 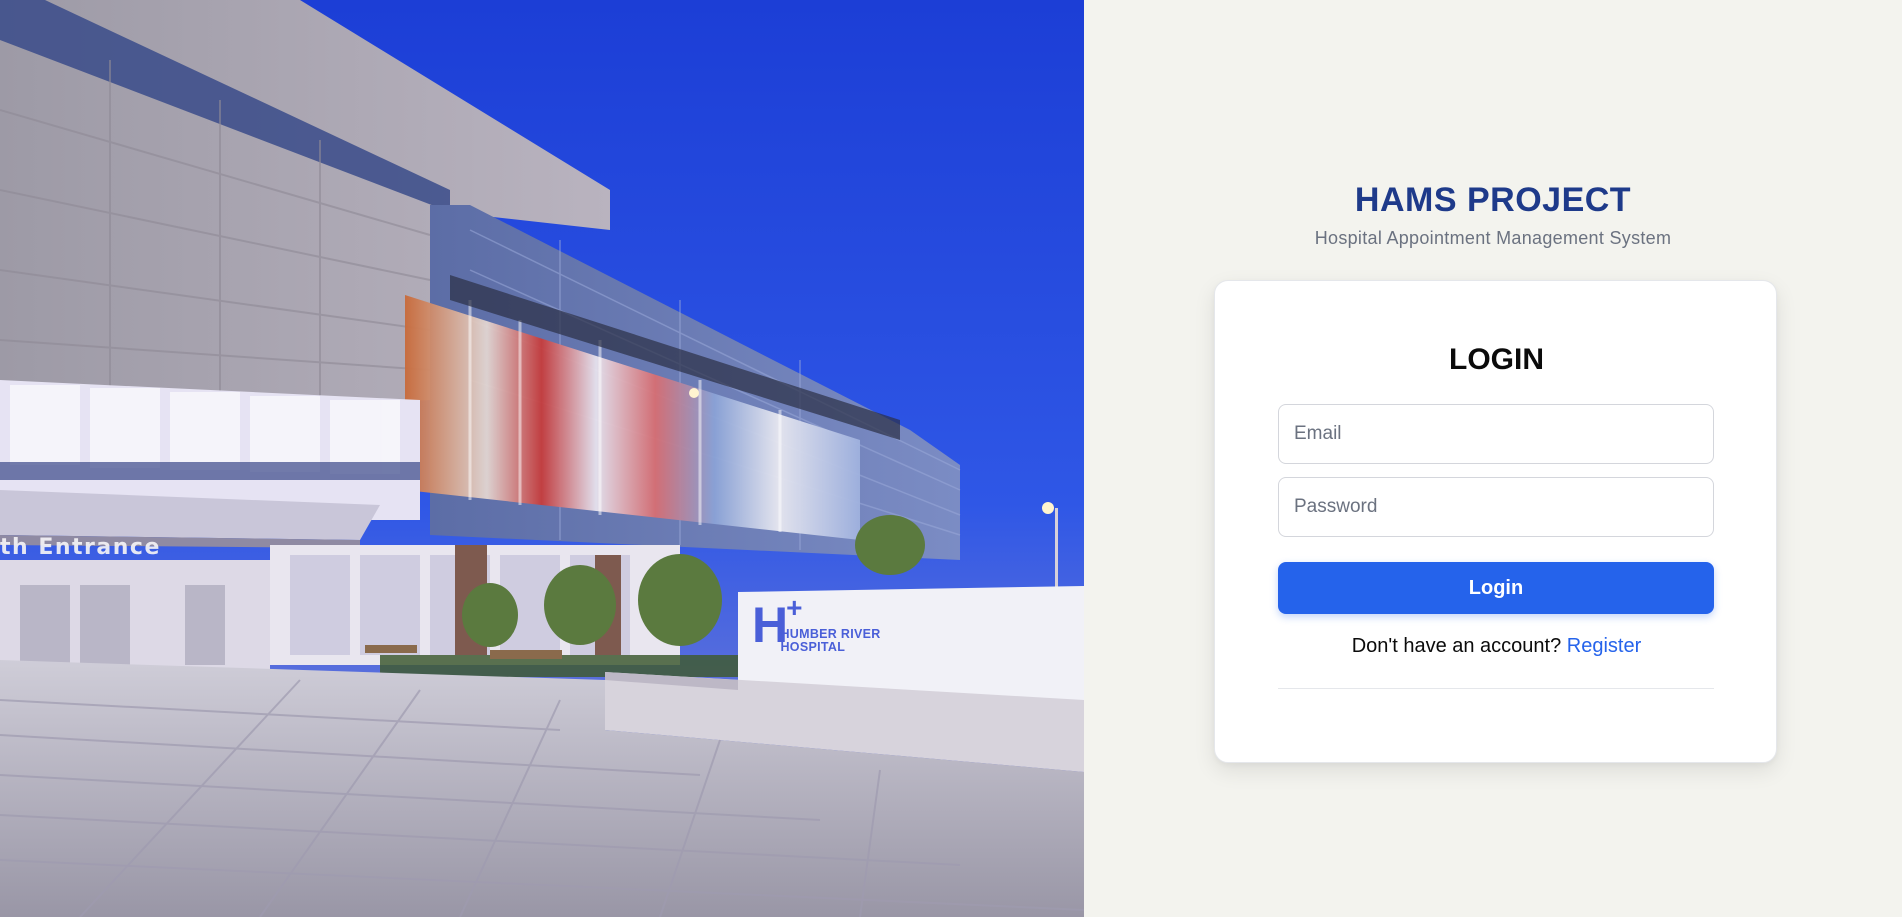 What do you see at coordinates (1604, 646) in the screenshot?
I see `register-link: Register` at bounding box center [1604, 646].